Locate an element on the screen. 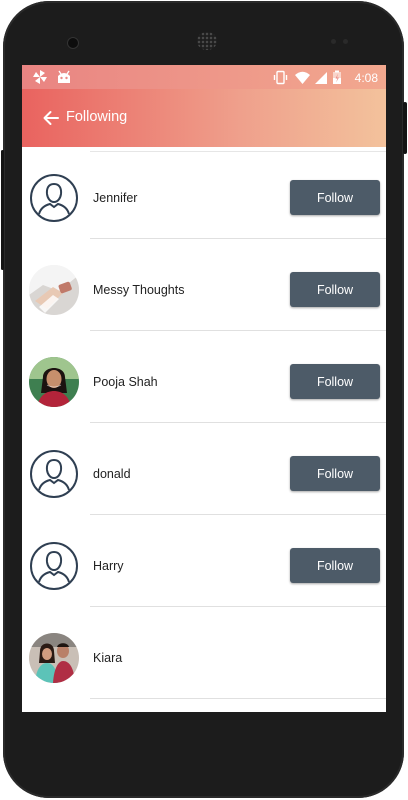  battery-charging-icon is located at coordinates (337, 77).